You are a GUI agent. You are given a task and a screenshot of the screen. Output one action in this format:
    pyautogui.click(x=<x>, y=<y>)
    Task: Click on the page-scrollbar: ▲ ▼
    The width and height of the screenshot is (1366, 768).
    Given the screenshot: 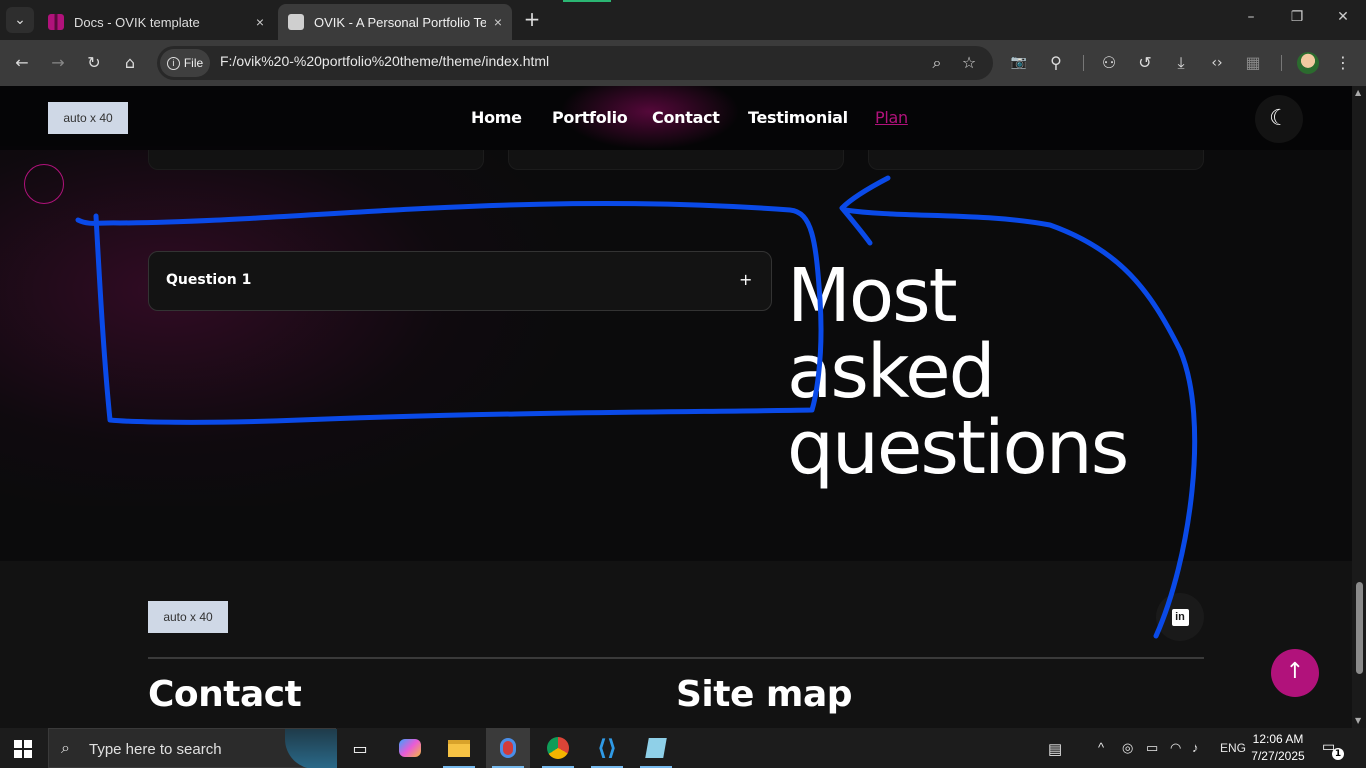 What is the action you would take?
    pyautogui.click(x=1359, y=407)
    